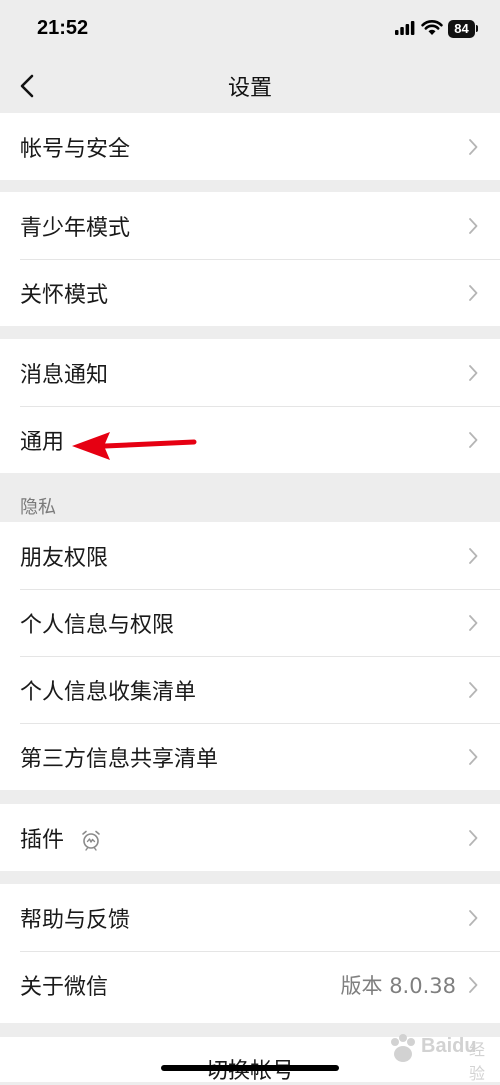  Describe the element at coordinates (64, 295) in the screenshot. I see `settings-item-label: 关怀模式` at that location.